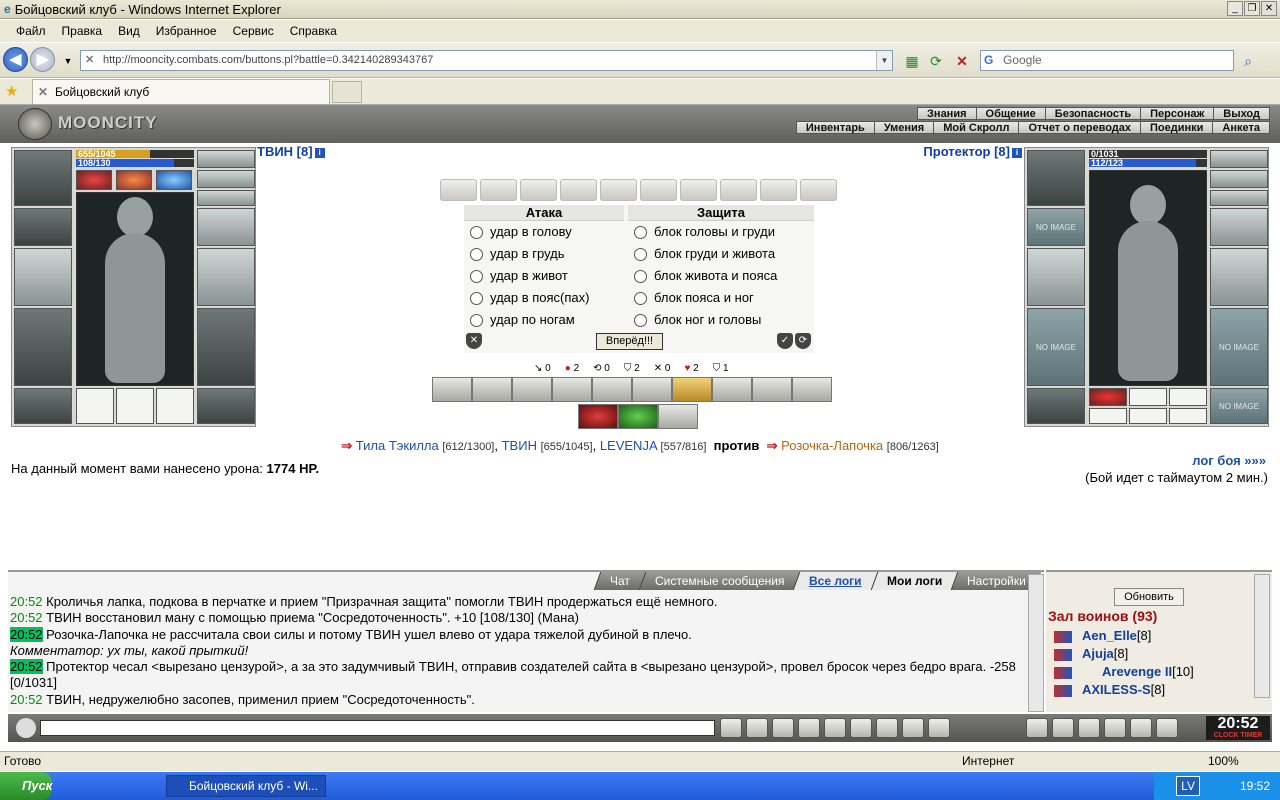 The image size is (1280, 800). What do you see at coordinates (1239, 347) in the screenshot?
I see `legs-slot: NO IMAGE` at bounding box center [1239, 347].